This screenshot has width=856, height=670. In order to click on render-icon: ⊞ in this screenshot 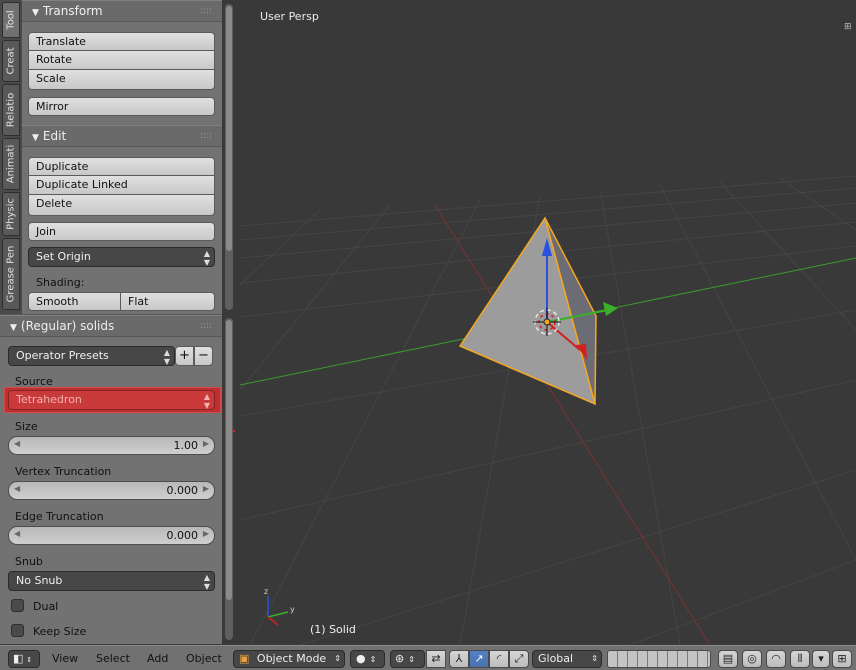, I will do `click(842, 658)`.